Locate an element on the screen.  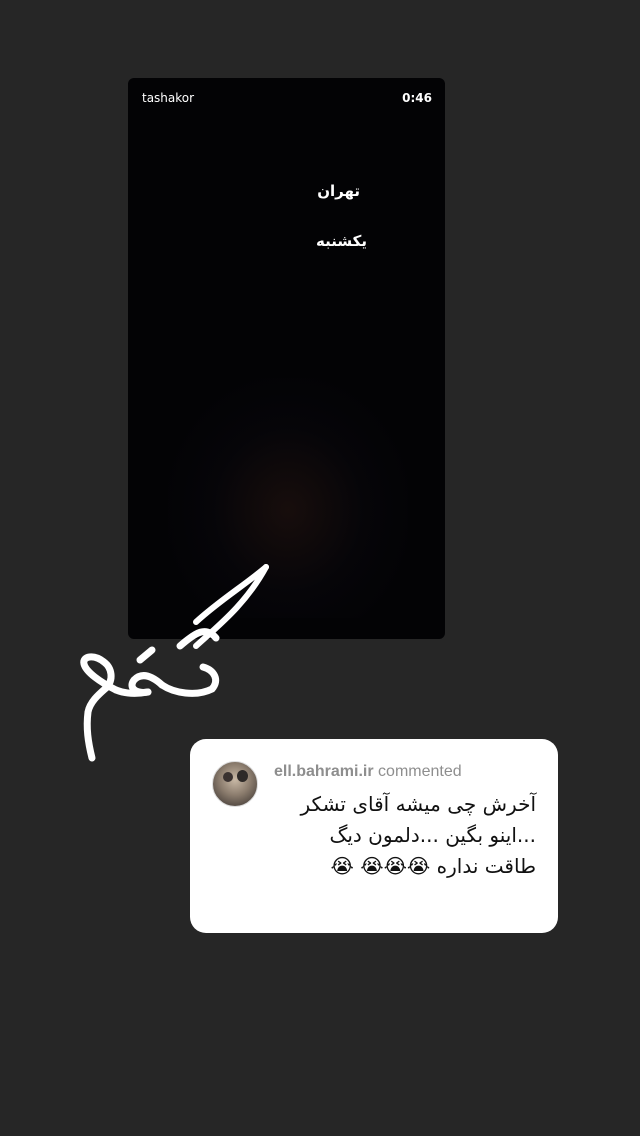
story-text-line: تهران is located at coordinates (338, 191).